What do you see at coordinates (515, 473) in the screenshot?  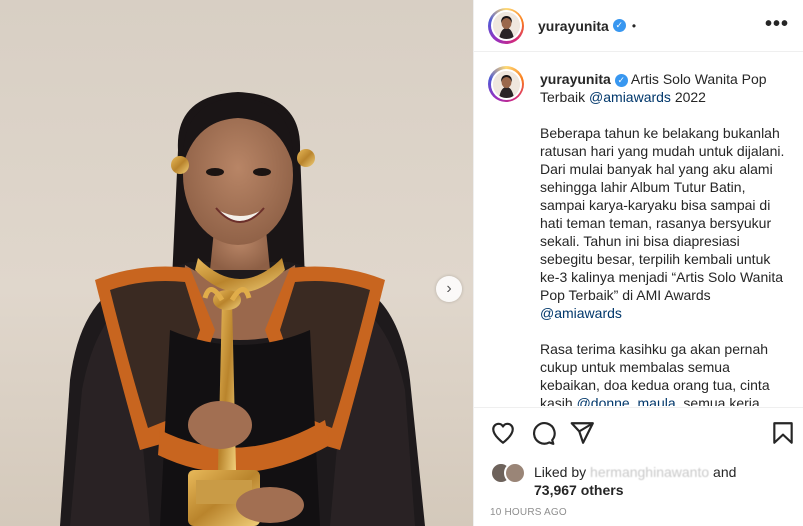 I see `liker-avatar` at bounding box center [515, 473].